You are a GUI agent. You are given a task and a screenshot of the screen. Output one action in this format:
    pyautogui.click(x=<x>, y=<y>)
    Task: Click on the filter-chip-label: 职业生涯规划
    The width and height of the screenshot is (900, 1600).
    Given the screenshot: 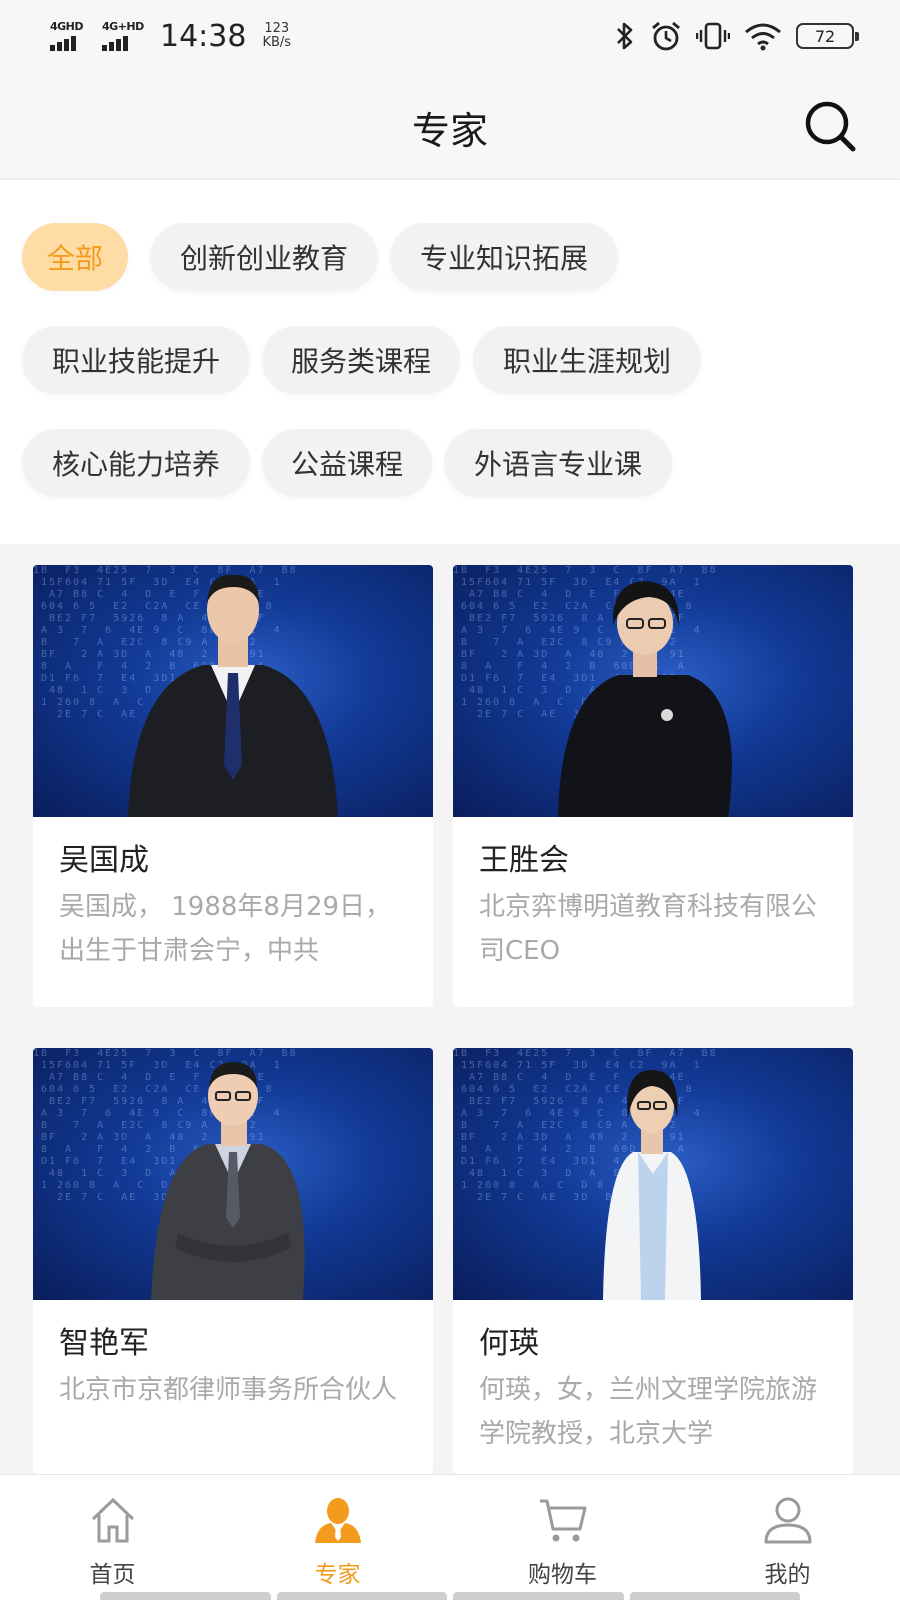 What is the action you would take?
    pyautogui.click(x=586, y=361)
    